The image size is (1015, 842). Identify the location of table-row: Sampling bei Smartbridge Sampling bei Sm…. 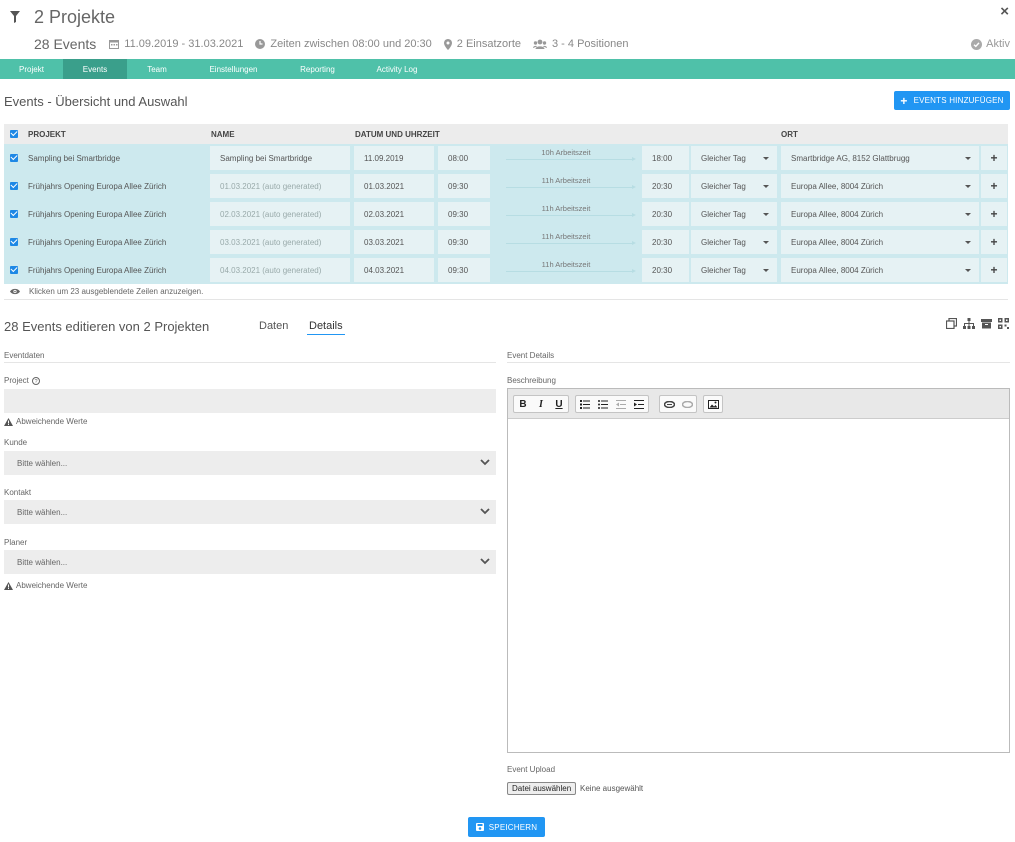
(506, 158).